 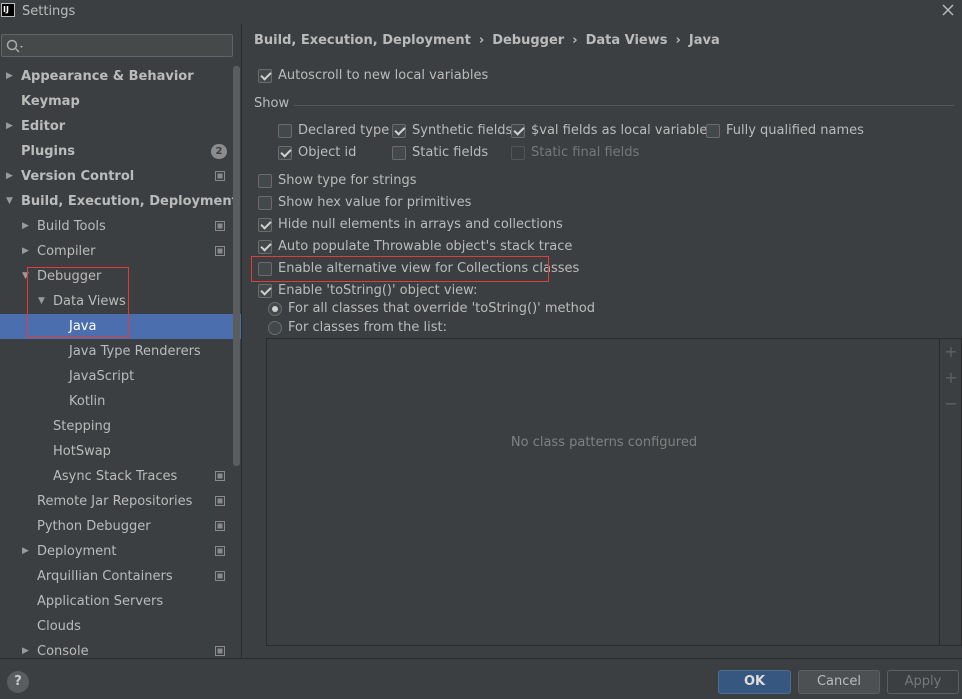 I want to click on val-fields-label: $val fields as local variables, so click(x=623, y=130).